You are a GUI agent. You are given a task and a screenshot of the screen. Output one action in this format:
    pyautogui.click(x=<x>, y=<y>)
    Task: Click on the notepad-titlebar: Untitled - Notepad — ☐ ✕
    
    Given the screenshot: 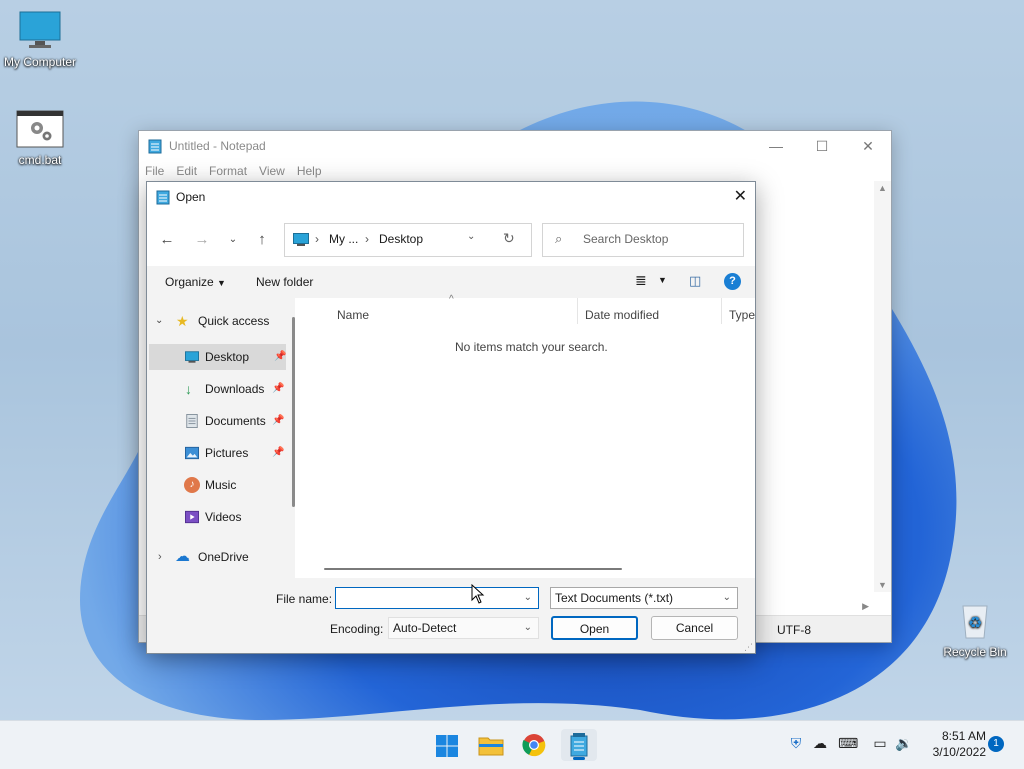 What is the action you would take?
    pyautogui.click(x=515, y=146)
    